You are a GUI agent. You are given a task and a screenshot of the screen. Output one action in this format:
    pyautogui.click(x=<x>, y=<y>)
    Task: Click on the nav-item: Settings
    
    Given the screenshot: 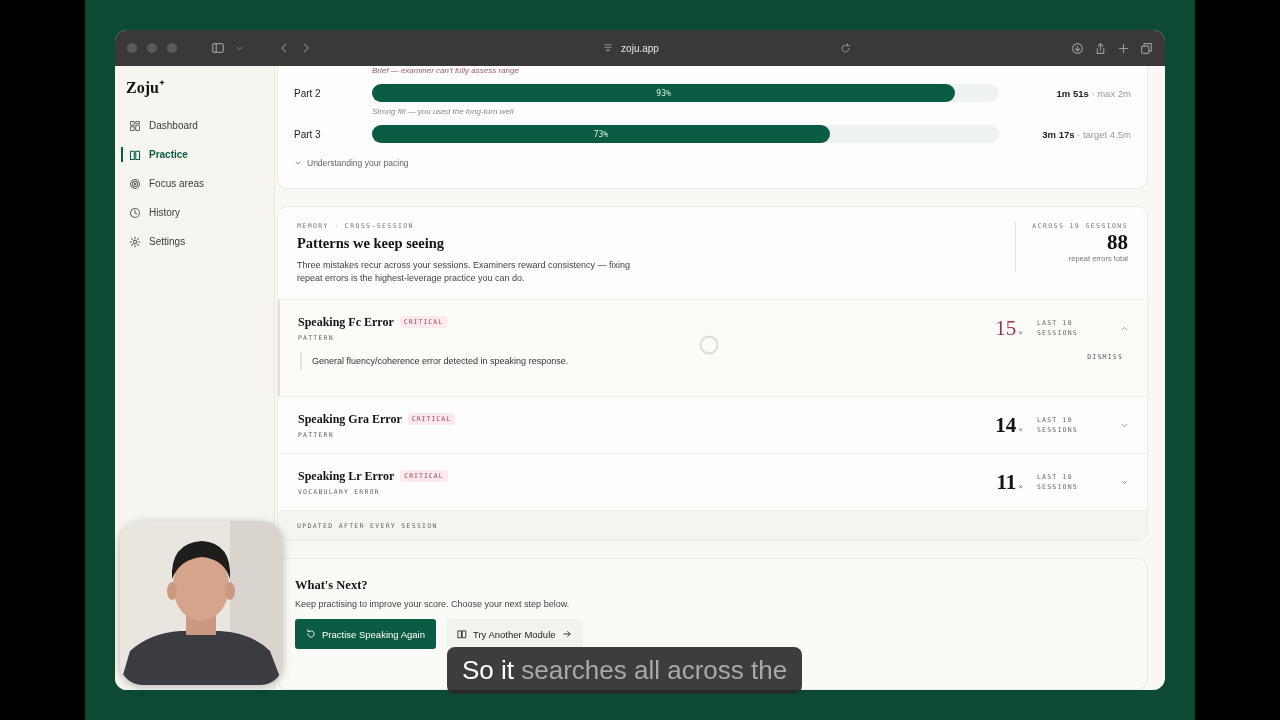 What is the action you would take?
    pyautogui.click(x=194, y=241)
    